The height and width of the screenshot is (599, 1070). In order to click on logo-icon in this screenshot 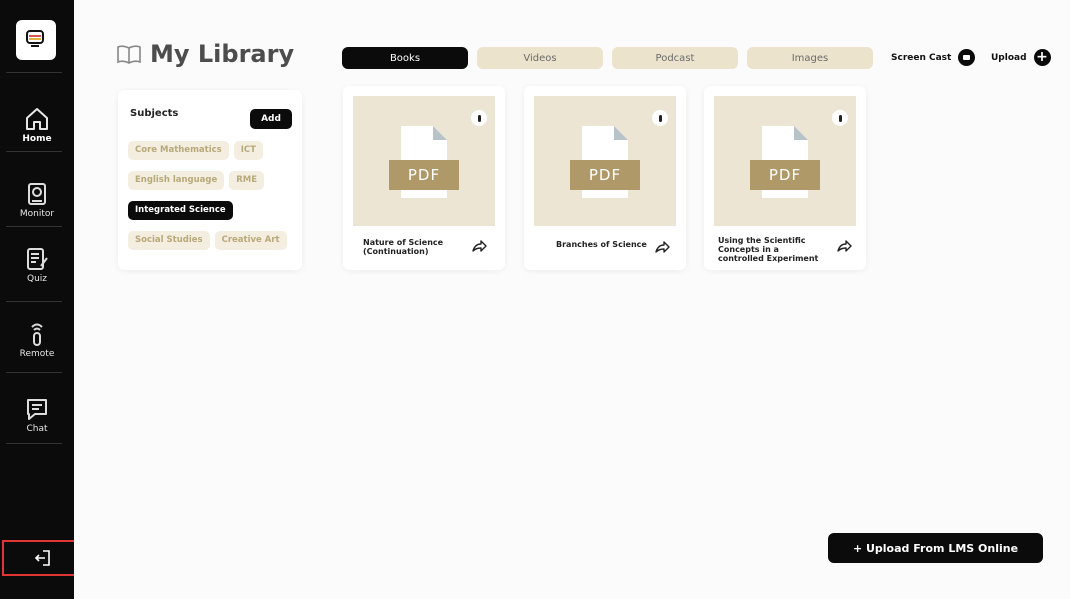, I will do `click(35, 38)`.